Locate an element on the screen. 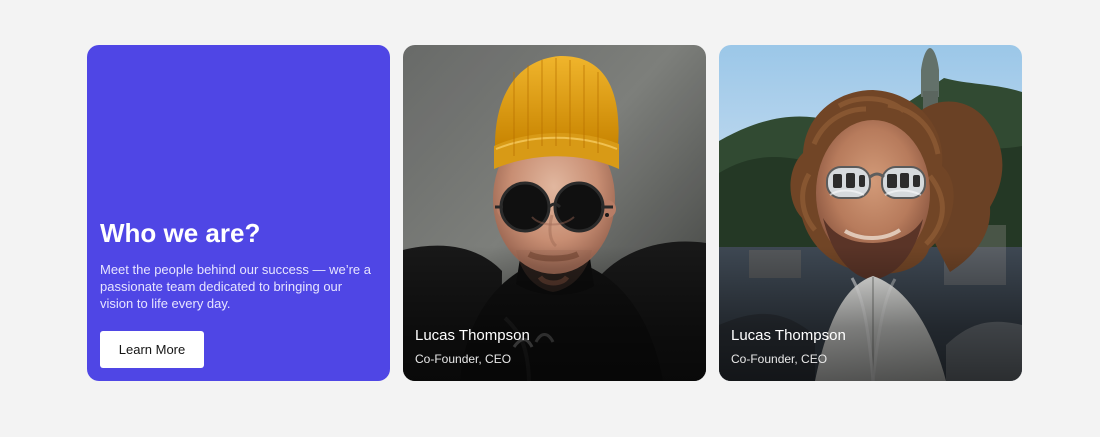  section-title: Who we are? is located at coordinates (180, 233).